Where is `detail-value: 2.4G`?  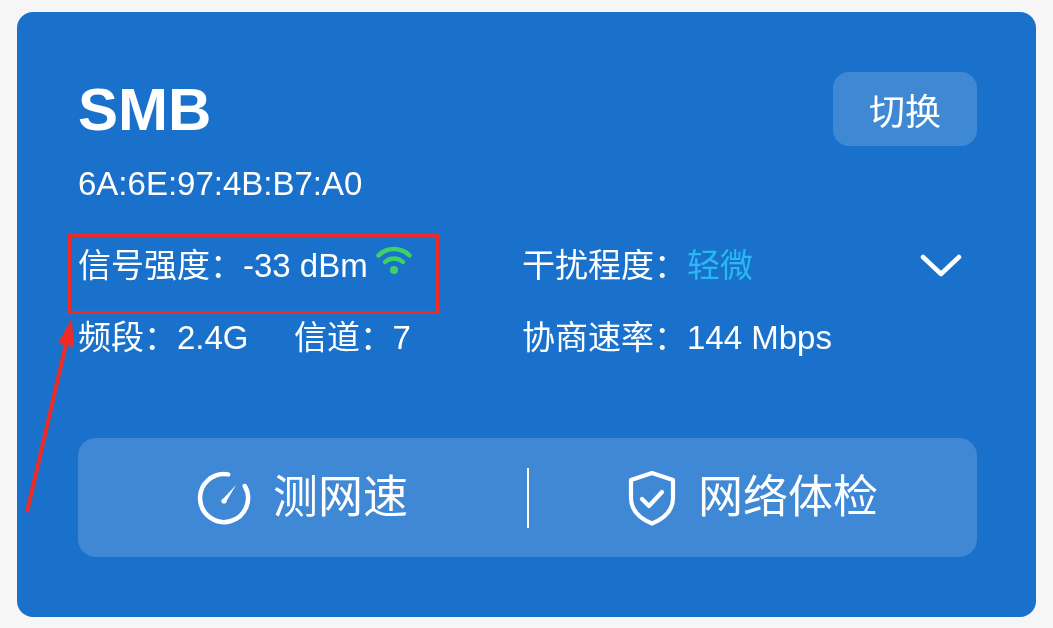 detail-value: 2.4G is located at coordinates (213, 338).